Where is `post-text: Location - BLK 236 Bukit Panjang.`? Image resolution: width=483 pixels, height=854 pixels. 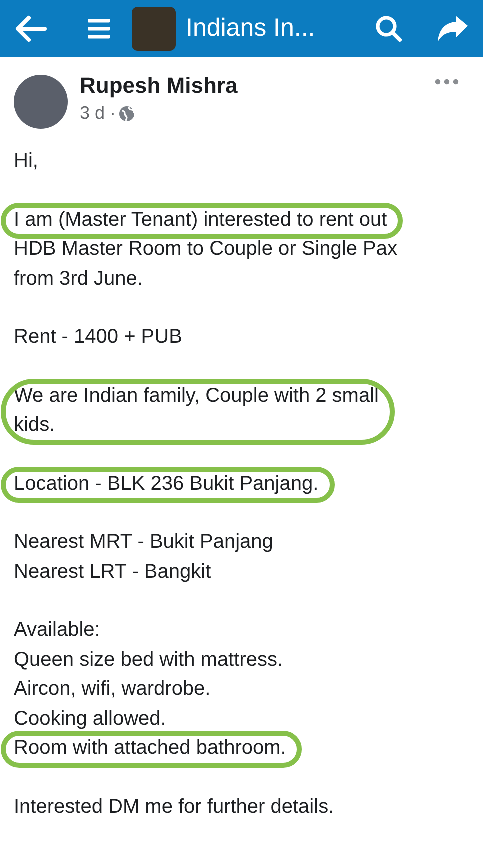 post-text: Location - BLK 236 Bukit Panjang. is located at coordinates (166, 484).